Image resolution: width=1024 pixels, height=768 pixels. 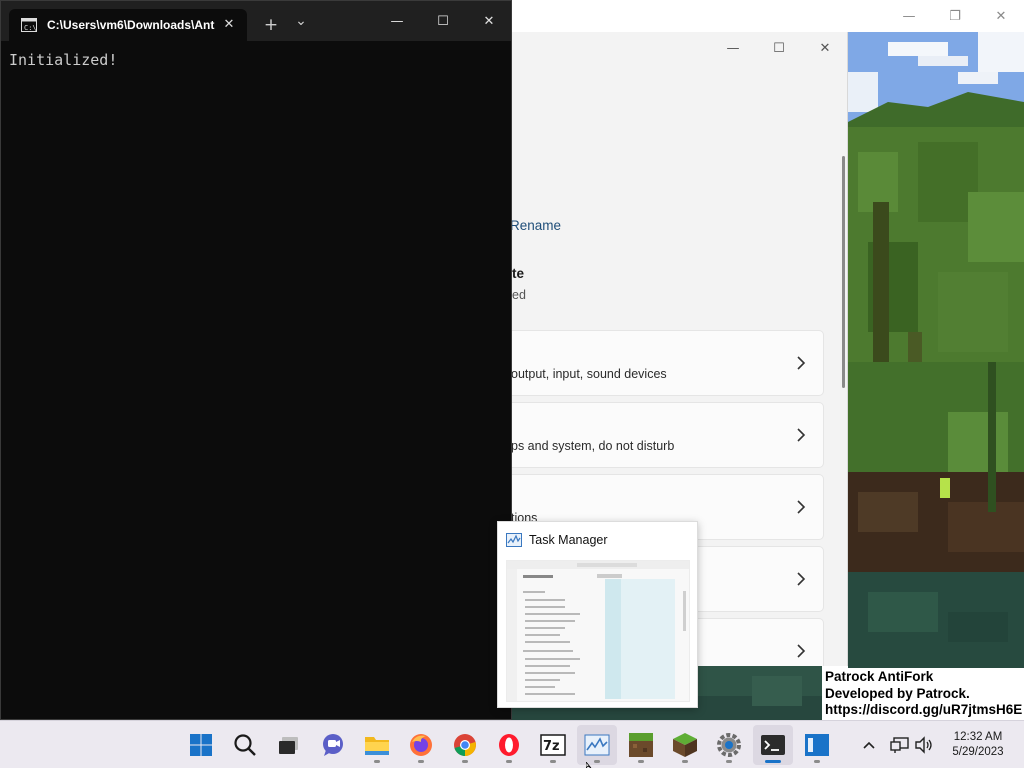 I want to click on minecraft-jungle-scene, so click(x=936, y=350).